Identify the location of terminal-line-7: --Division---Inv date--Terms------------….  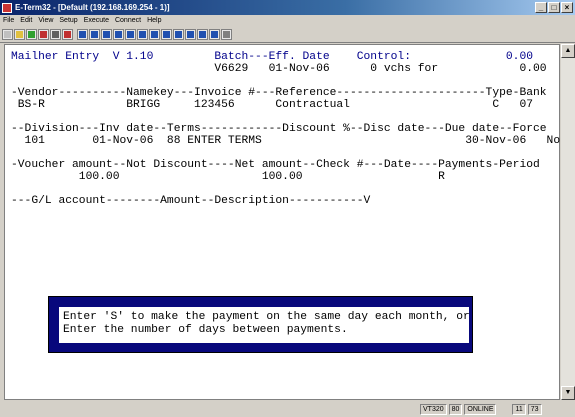
(279, 129).